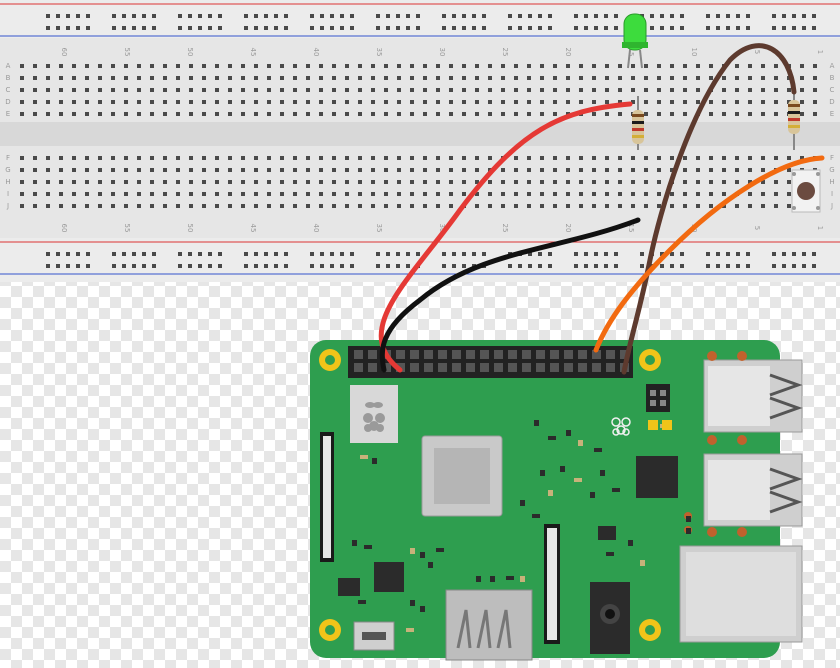 This screenshot has width=840, height=668. Describe the element at coordinates (8, 194) in the screenshot. I see `row-letter: I` at that location.